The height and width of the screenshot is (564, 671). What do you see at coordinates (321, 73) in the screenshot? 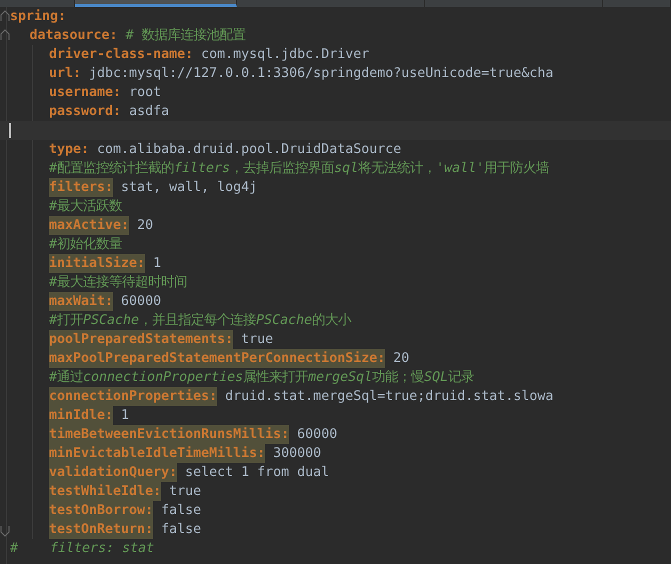
I see `yaml-value: jdbc:mysql://127.0.0.1:3306/springdemo?useUnicode=true&cha` at bounding box center [321, 73].